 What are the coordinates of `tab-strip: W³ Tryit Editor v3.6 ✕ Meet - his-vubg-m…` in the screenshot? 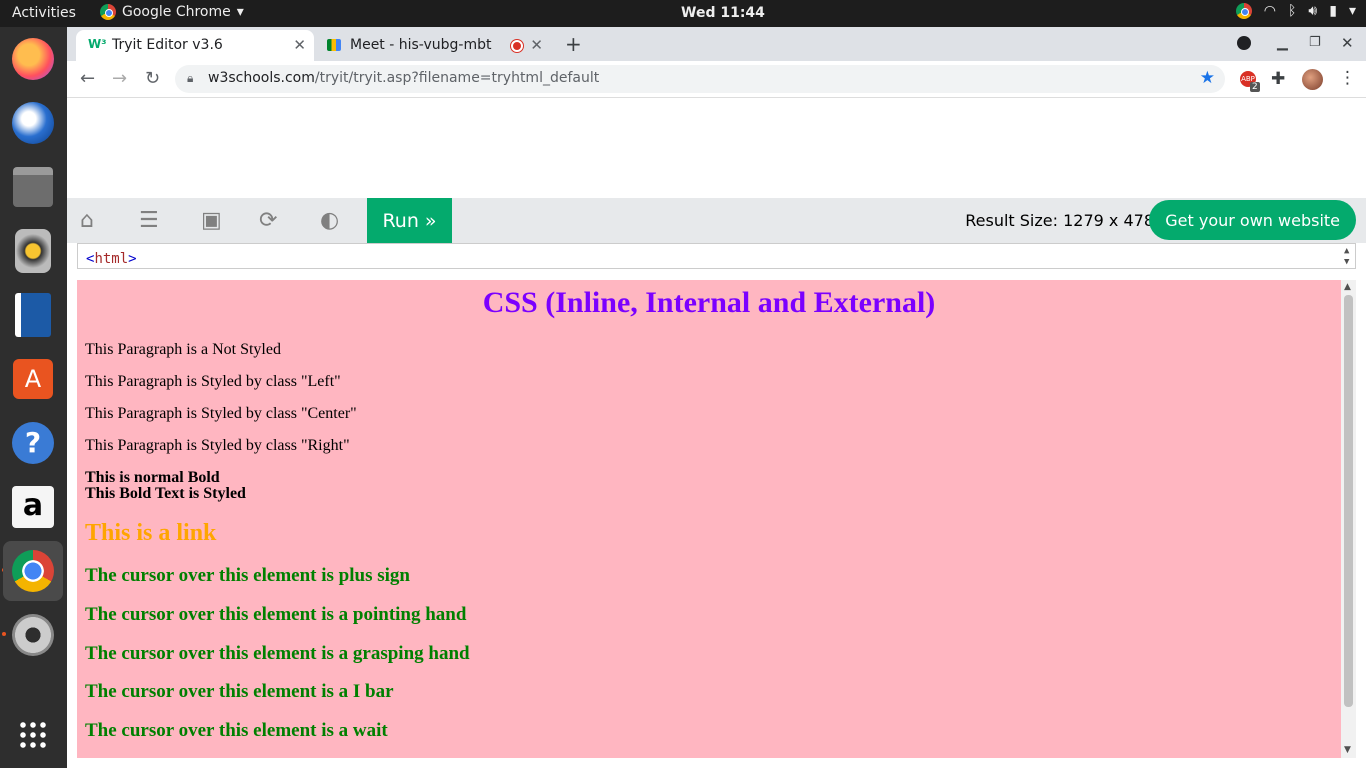 It's located at (716, 44).